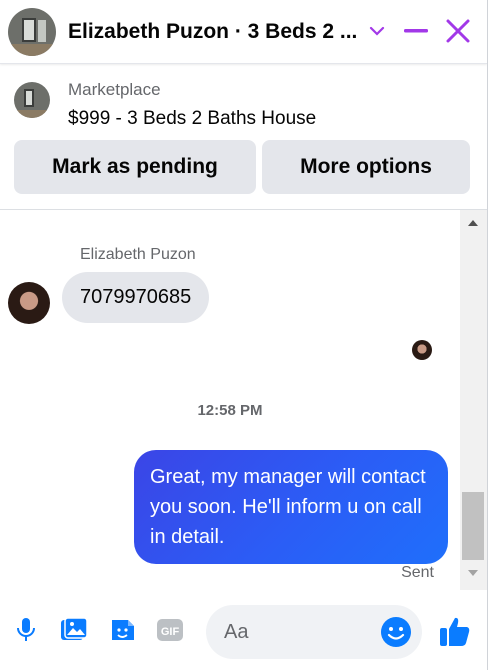 This screenshot has height=670, width=492. What do you see at coordinates (473, 573) in the screenshot?
I see `scroll-down-arrow-icon` at bounding box center [473, 573].